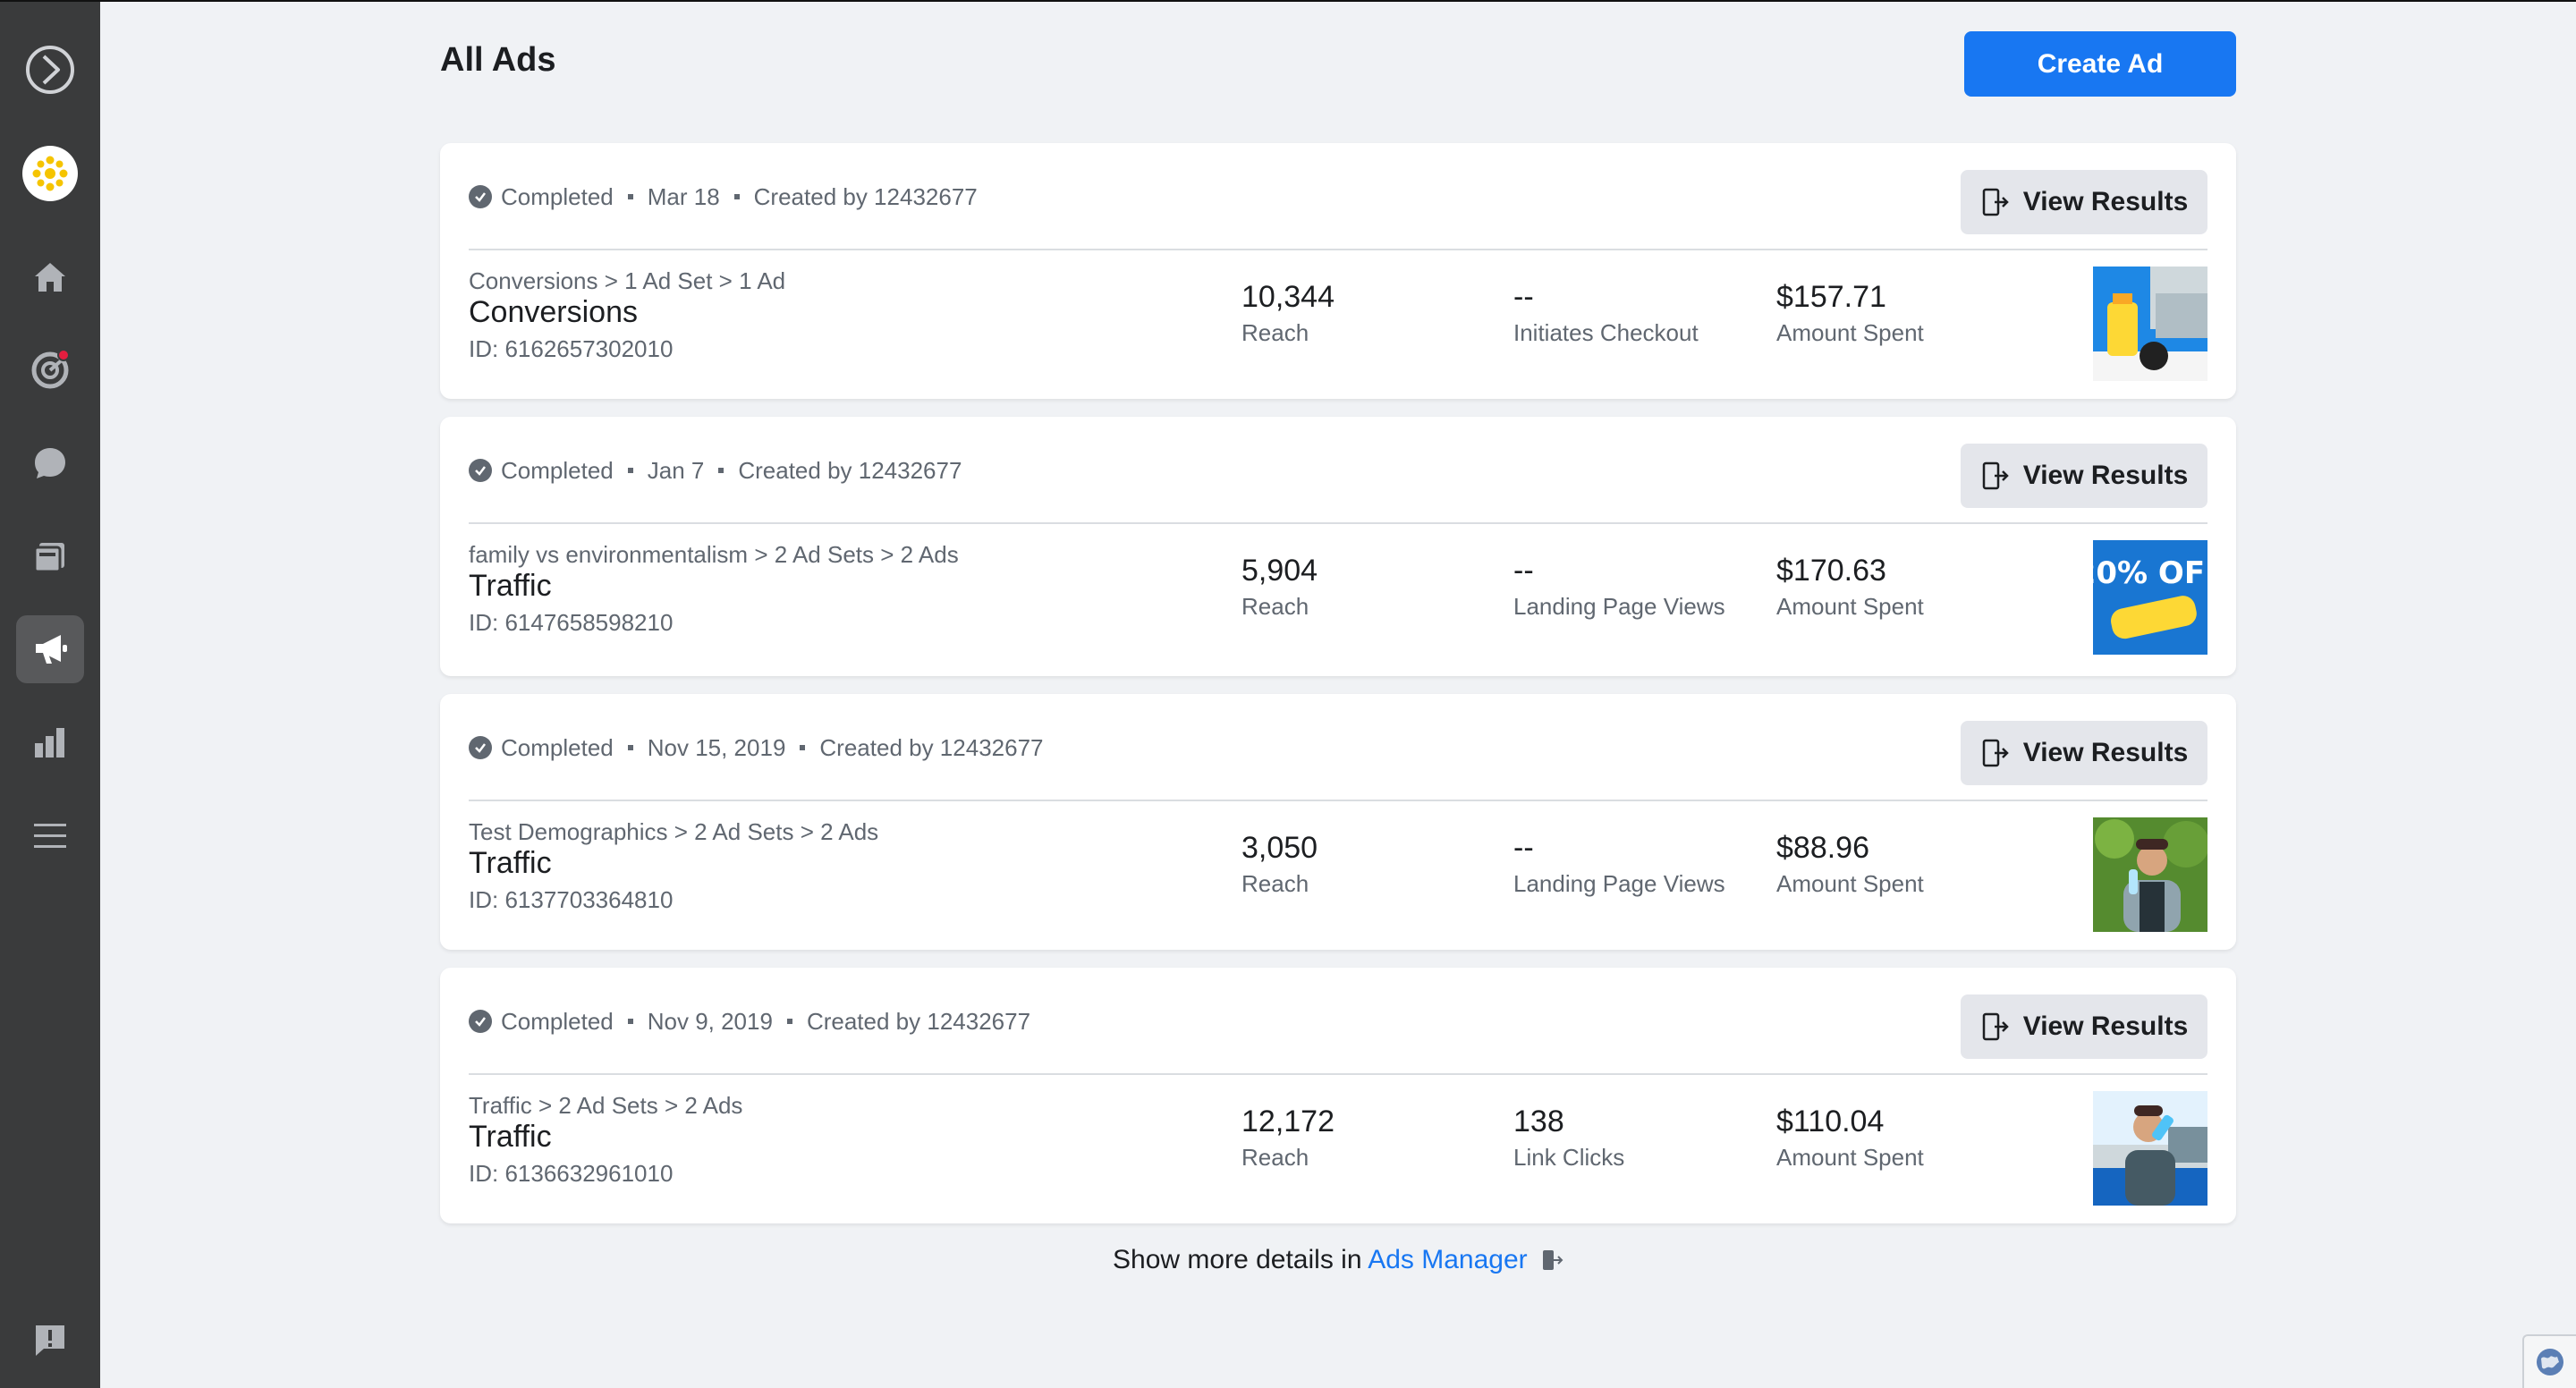 This screenshot has width=2576, height=1388. Describe the element at coordinates (2150, 597) in the screenshot. I see `ad-thumbnail: 20% OFF` at that location.